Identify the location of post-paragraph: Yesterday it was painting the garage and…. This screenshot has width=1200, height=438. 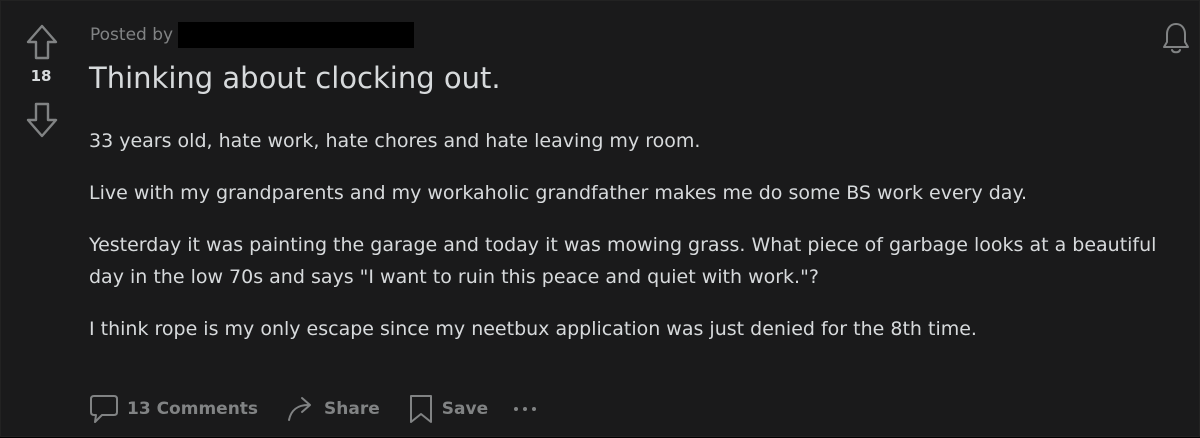
(623, 261).